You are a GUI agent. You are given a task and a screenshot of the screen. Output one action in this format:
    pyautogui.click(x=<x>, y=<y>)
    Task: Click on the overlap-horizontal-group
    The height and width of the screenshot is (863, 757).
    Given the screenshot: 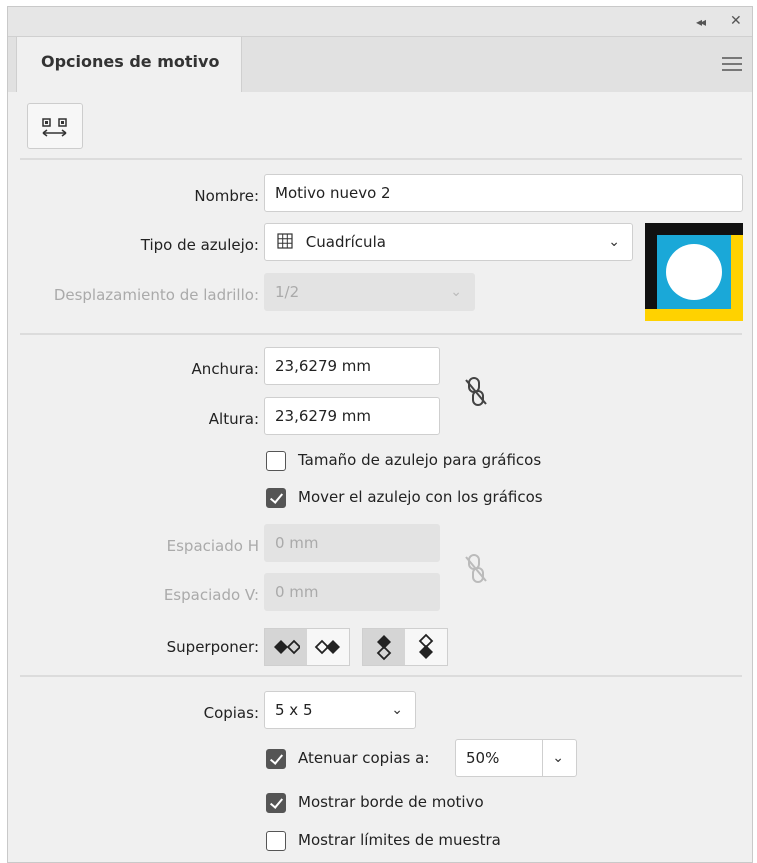 What is the action you would take?
    pyautogui.click(x=307, y=647)
    